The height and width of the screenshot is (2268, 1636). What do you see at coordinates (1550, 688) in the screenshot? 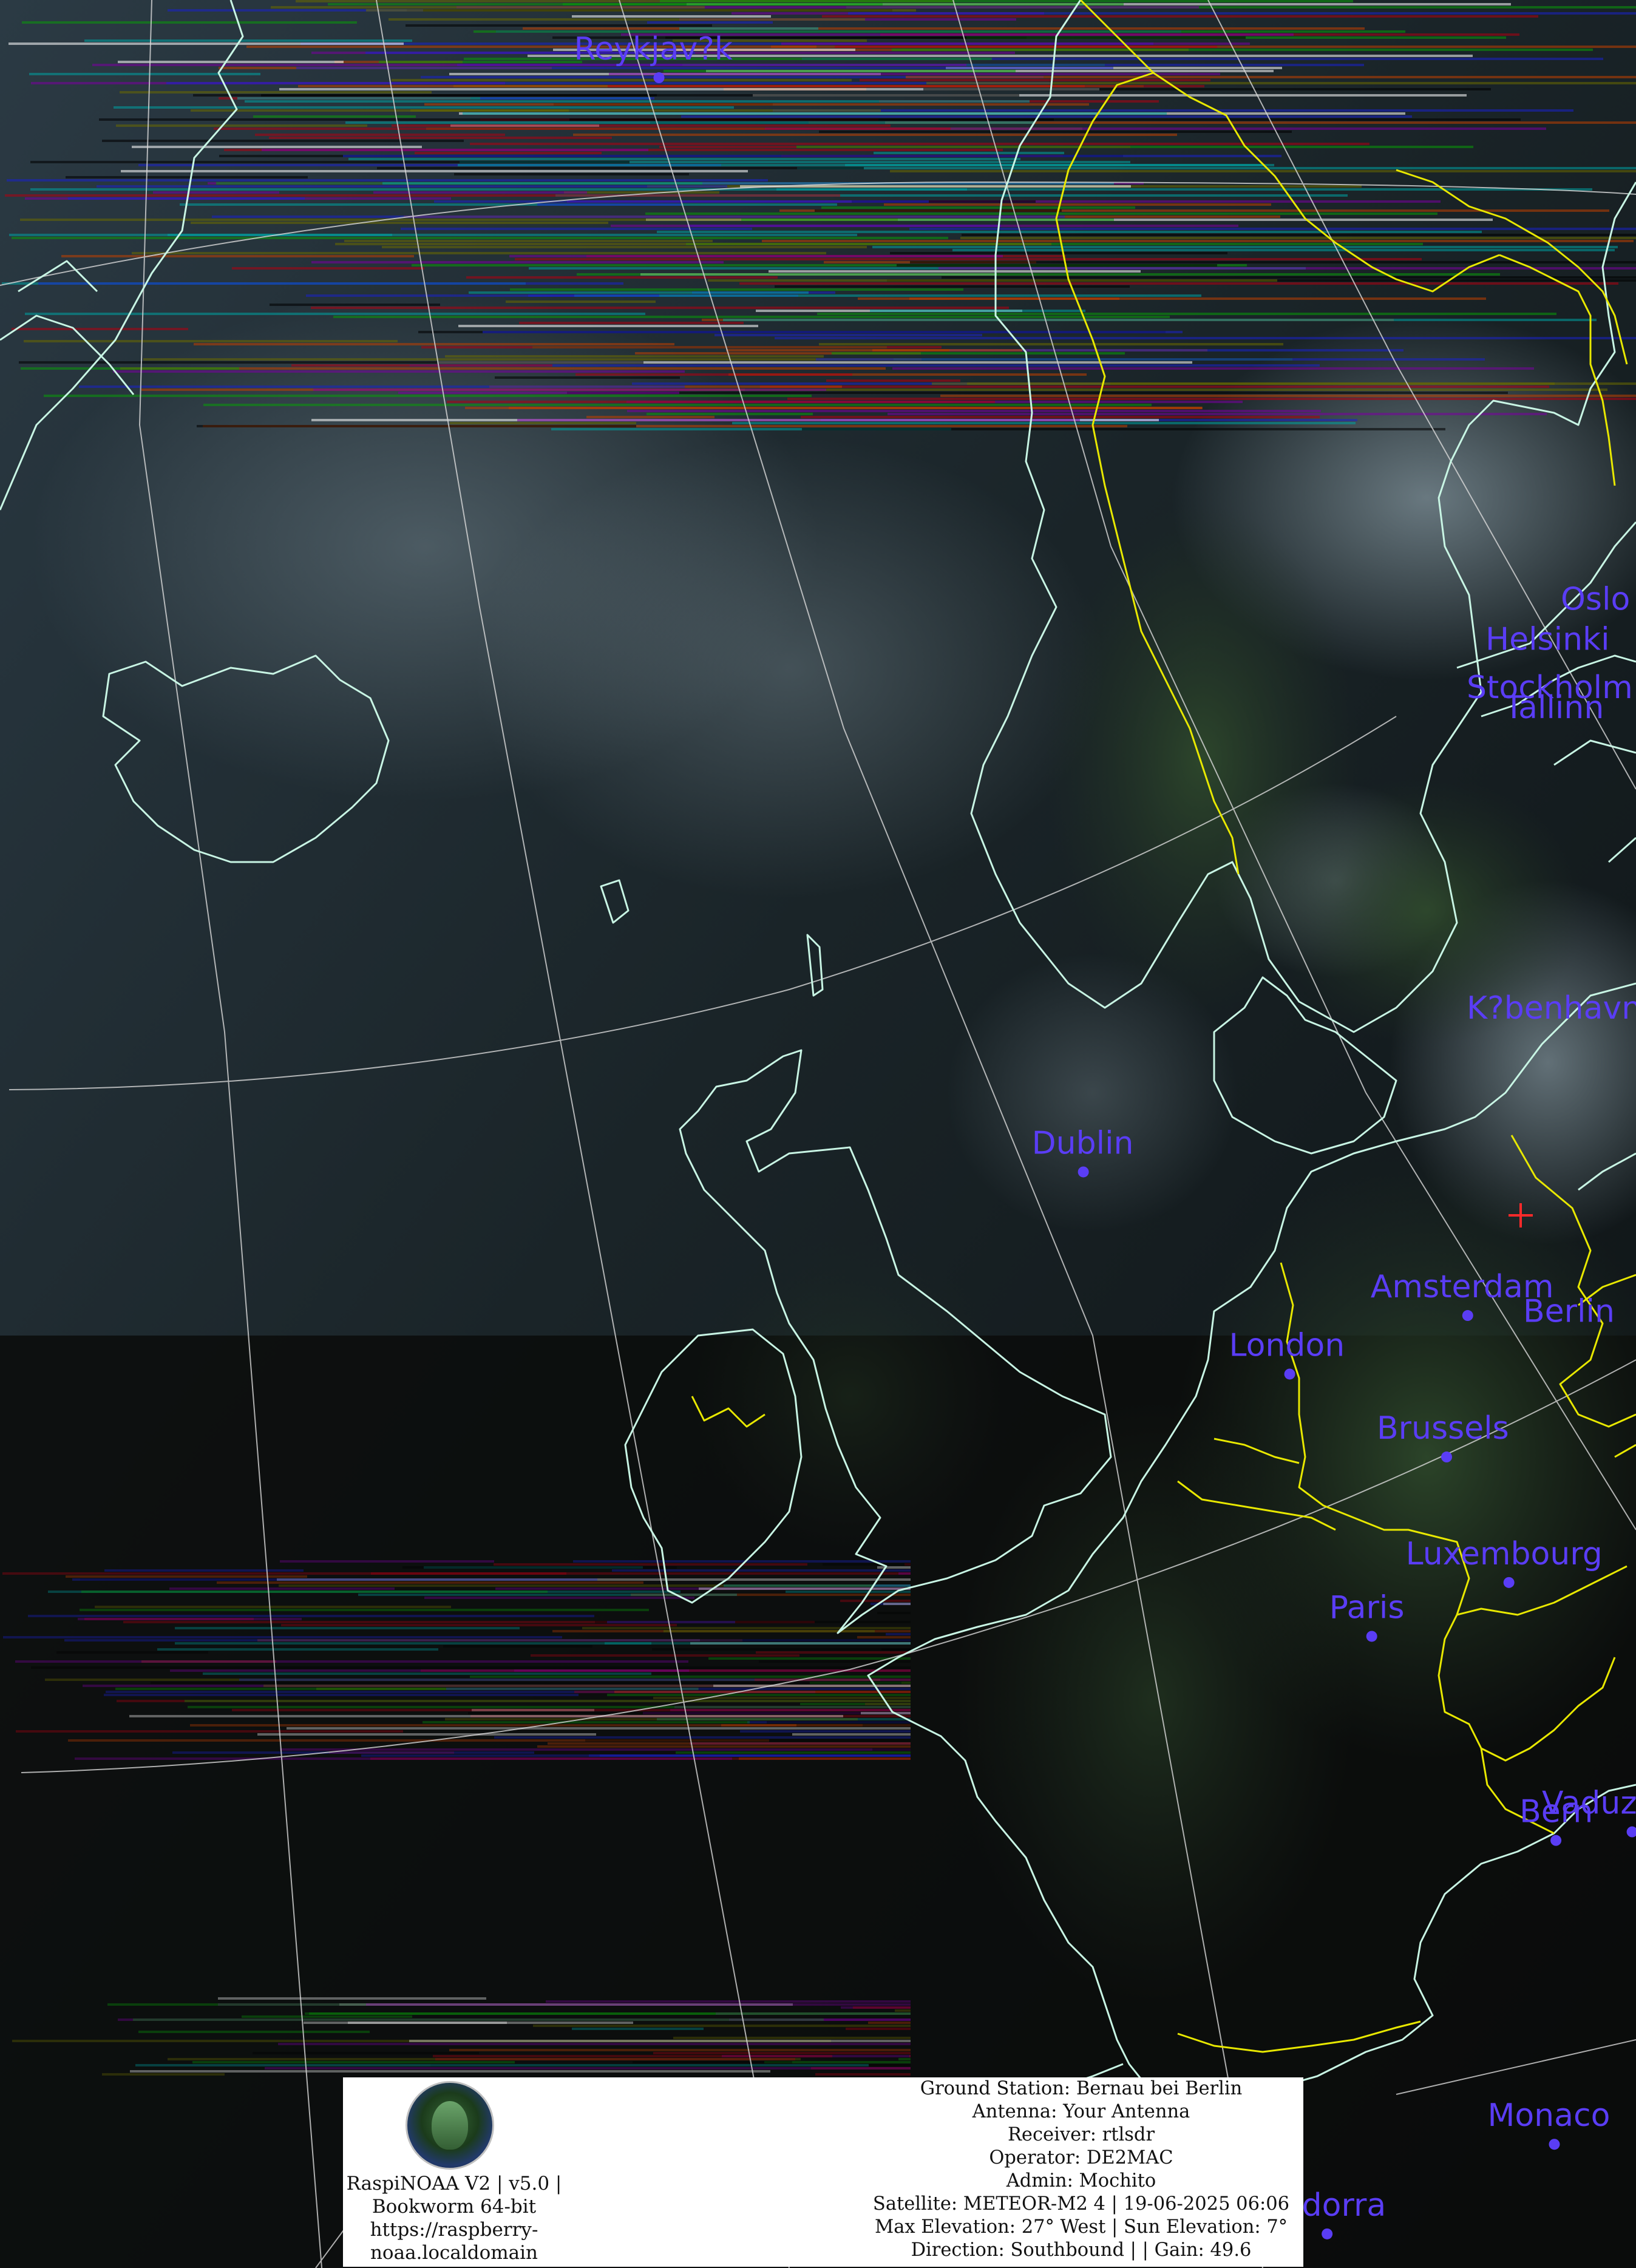
I see `city-label-stockholm: Stockholm` at bounding box center [1550, 688].